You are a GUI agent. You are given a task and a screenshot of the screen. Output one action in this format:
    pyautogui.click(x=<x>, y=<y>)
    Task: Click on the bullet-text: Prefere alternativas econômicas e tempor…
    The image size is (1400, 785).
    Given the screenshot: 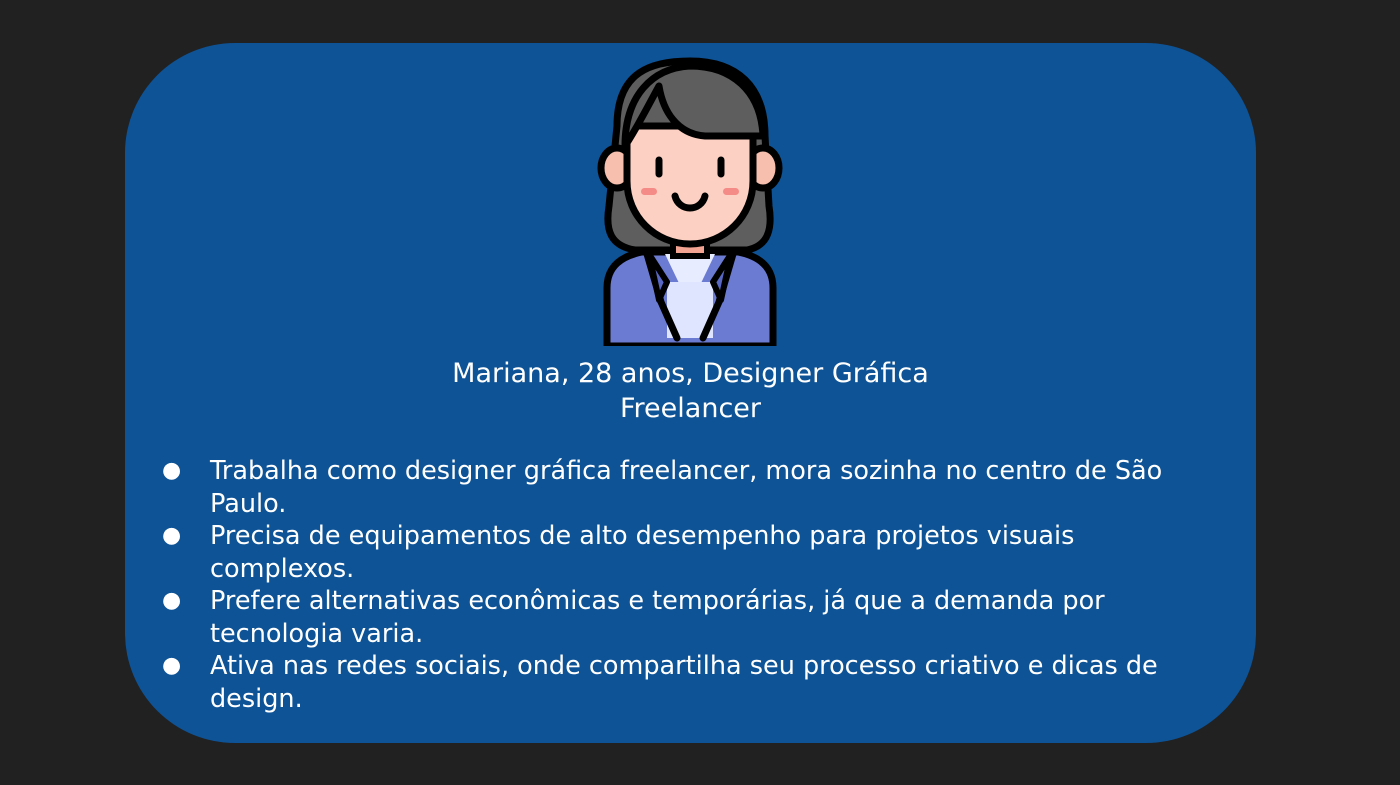 What is the action you would take?
    pyautogui.click(x=657, y=617)
    